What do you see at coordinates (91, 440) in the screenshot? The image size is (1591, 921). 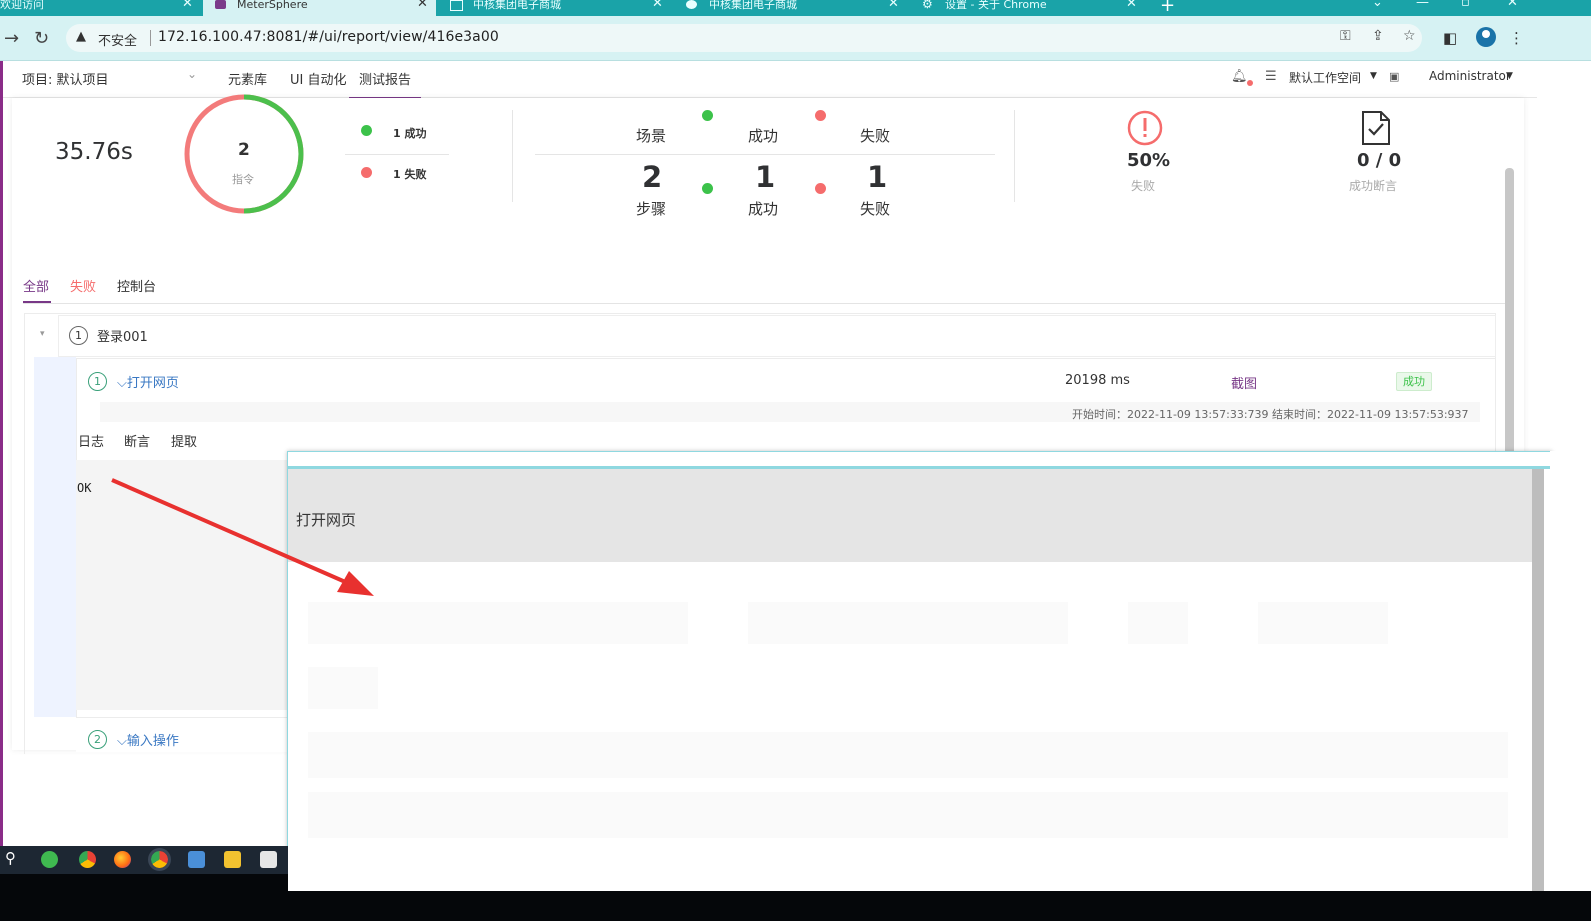 I see `subtab-log: 日志` at bounding box center [91, 440].